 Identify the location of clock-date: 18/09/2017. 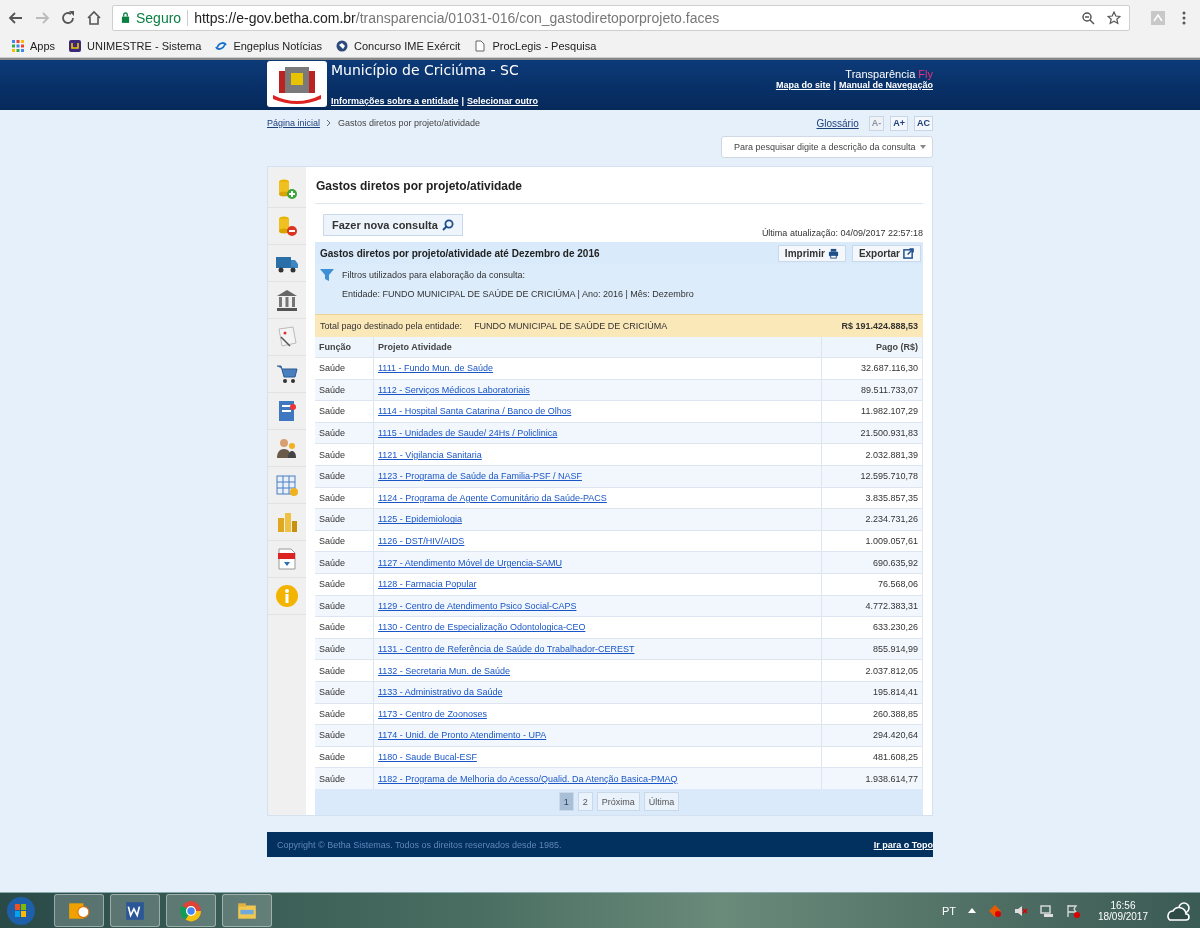
(1122, 916).